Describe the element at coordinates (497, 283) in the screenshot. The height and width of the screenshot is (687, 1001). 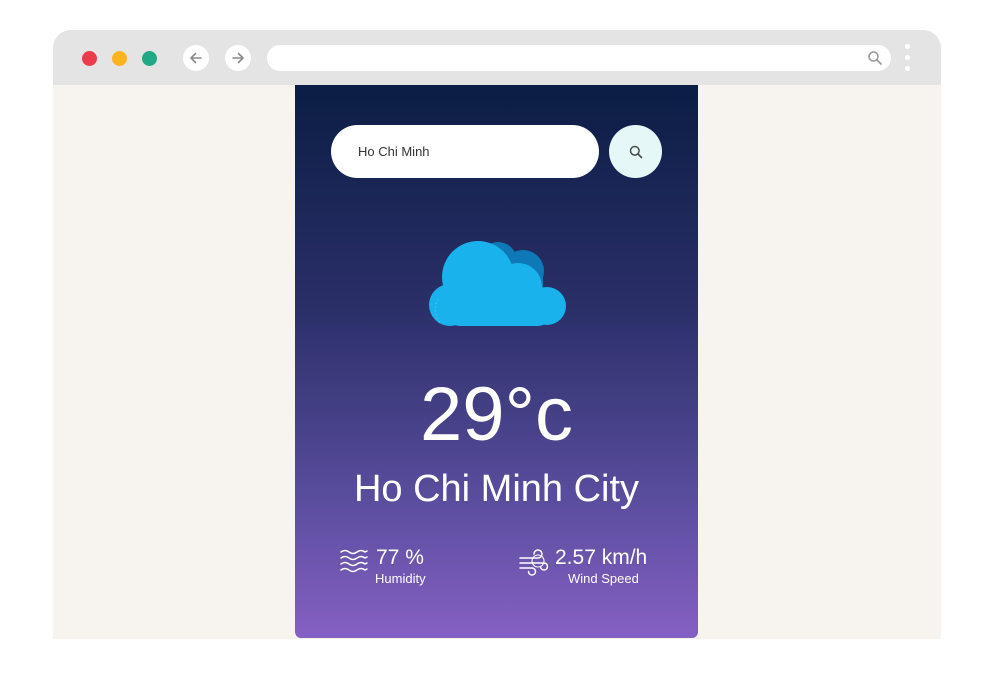
I see `cloud-icon` at that location.